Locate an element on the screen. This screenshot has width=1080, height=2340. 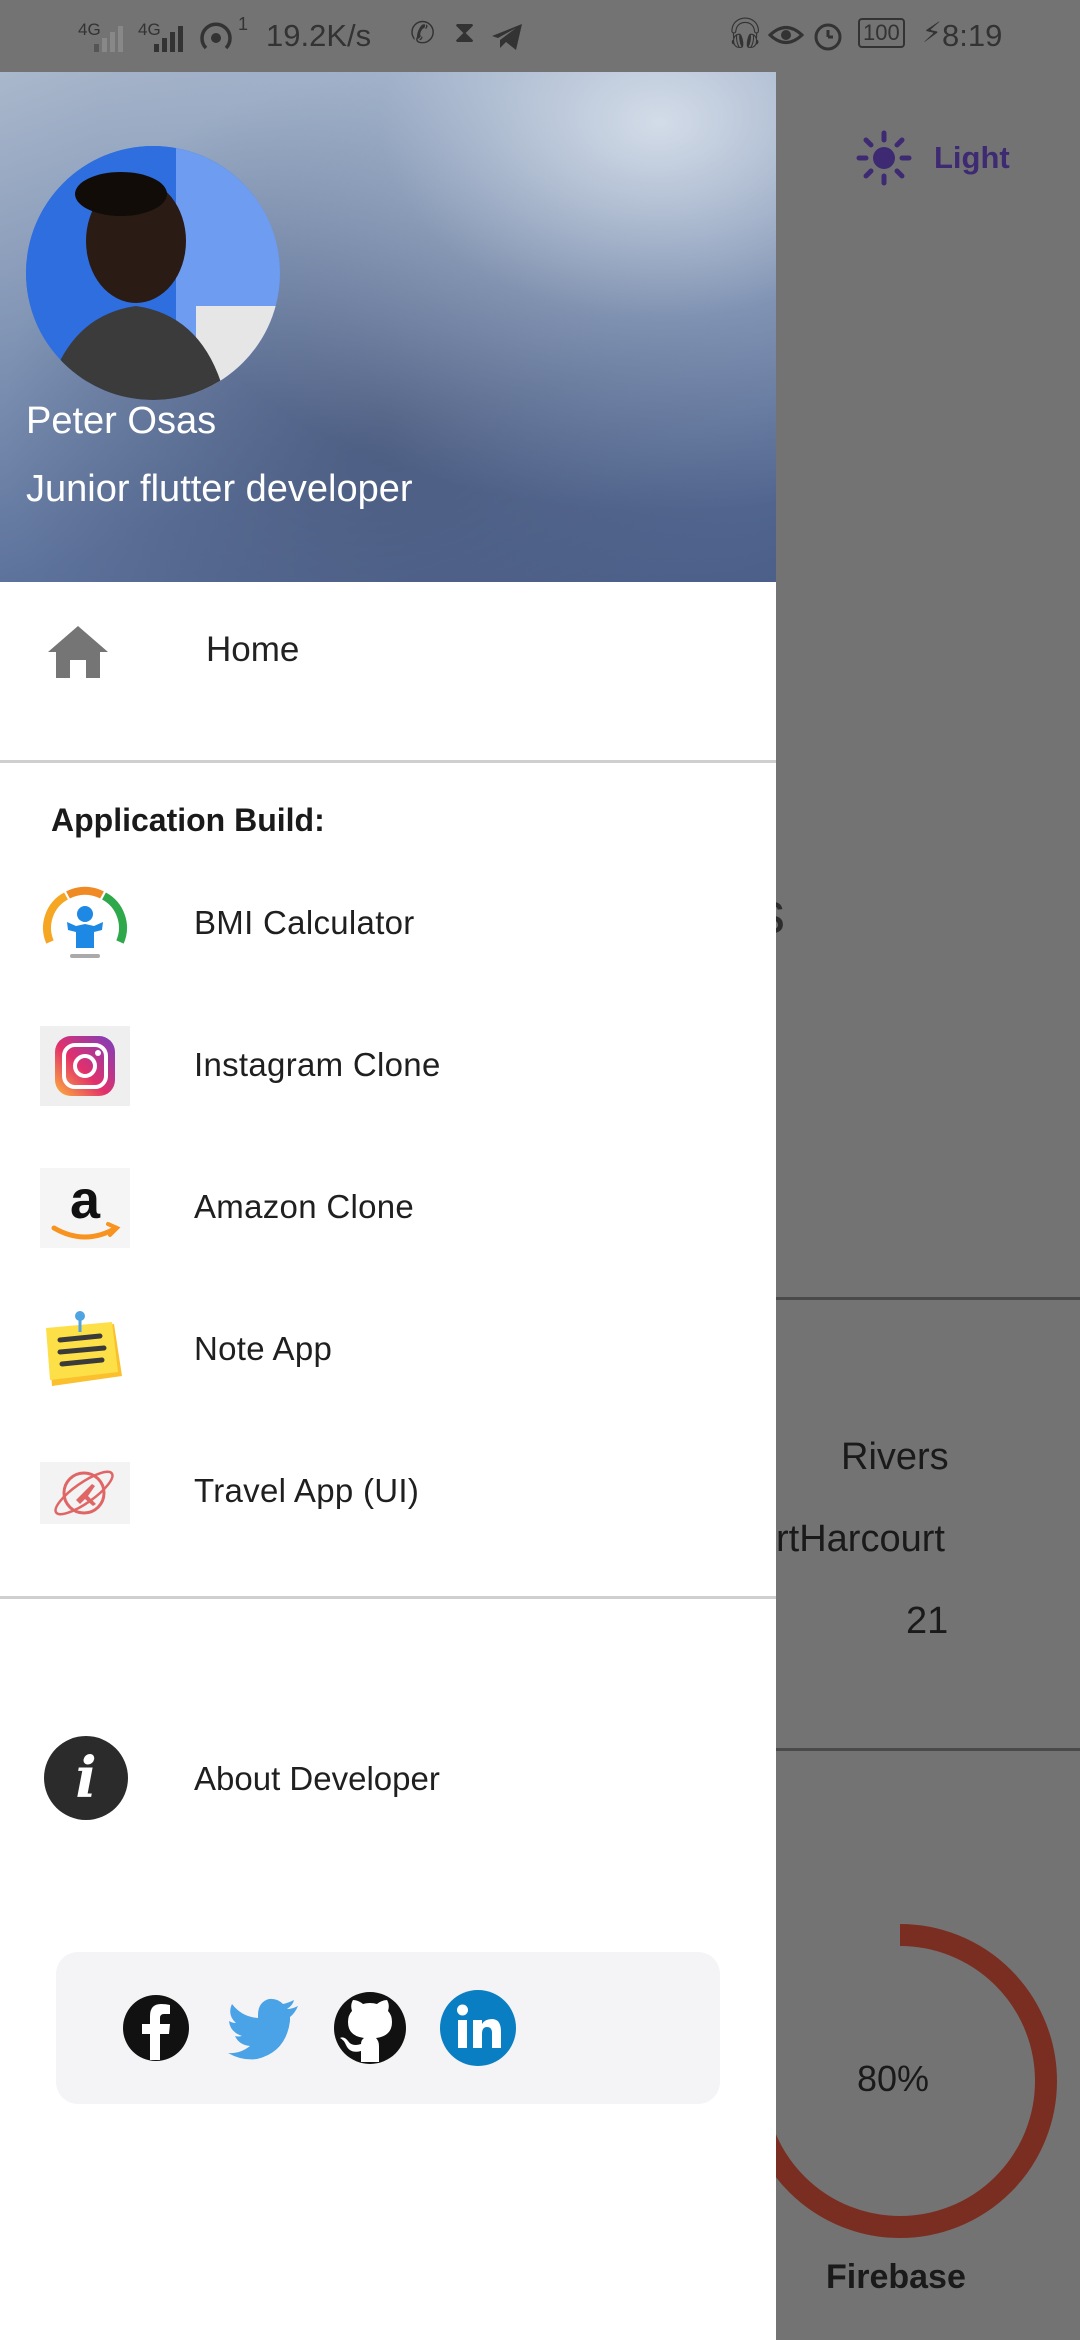
drawer-item-about-developer: i About Developer is located at coordinates (388, 1777).